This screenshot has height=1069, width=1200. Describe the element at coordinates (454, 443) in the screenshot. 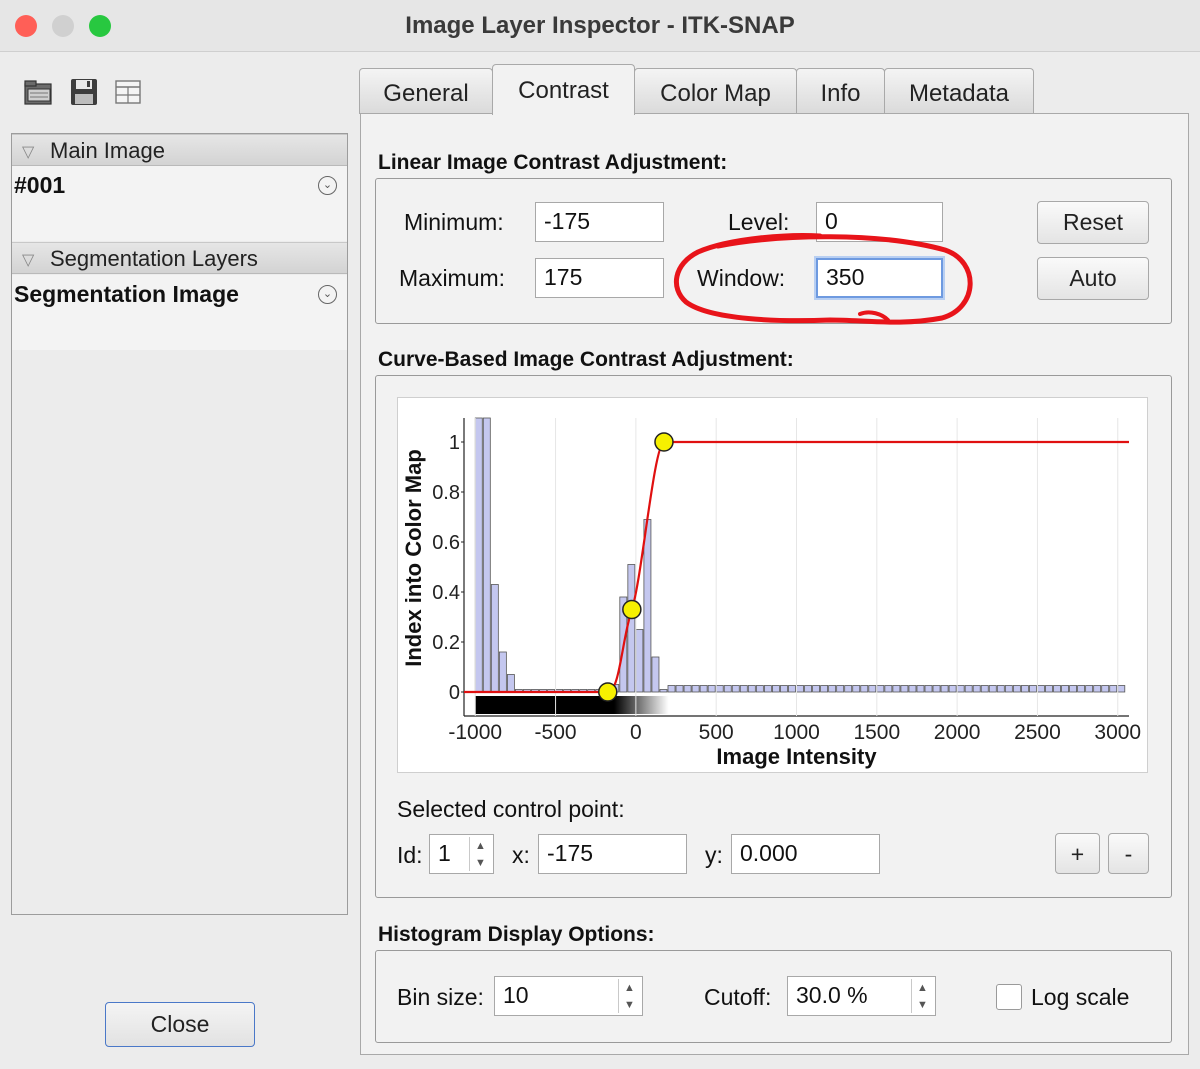

I see `y-tick-label: 1` at that location.